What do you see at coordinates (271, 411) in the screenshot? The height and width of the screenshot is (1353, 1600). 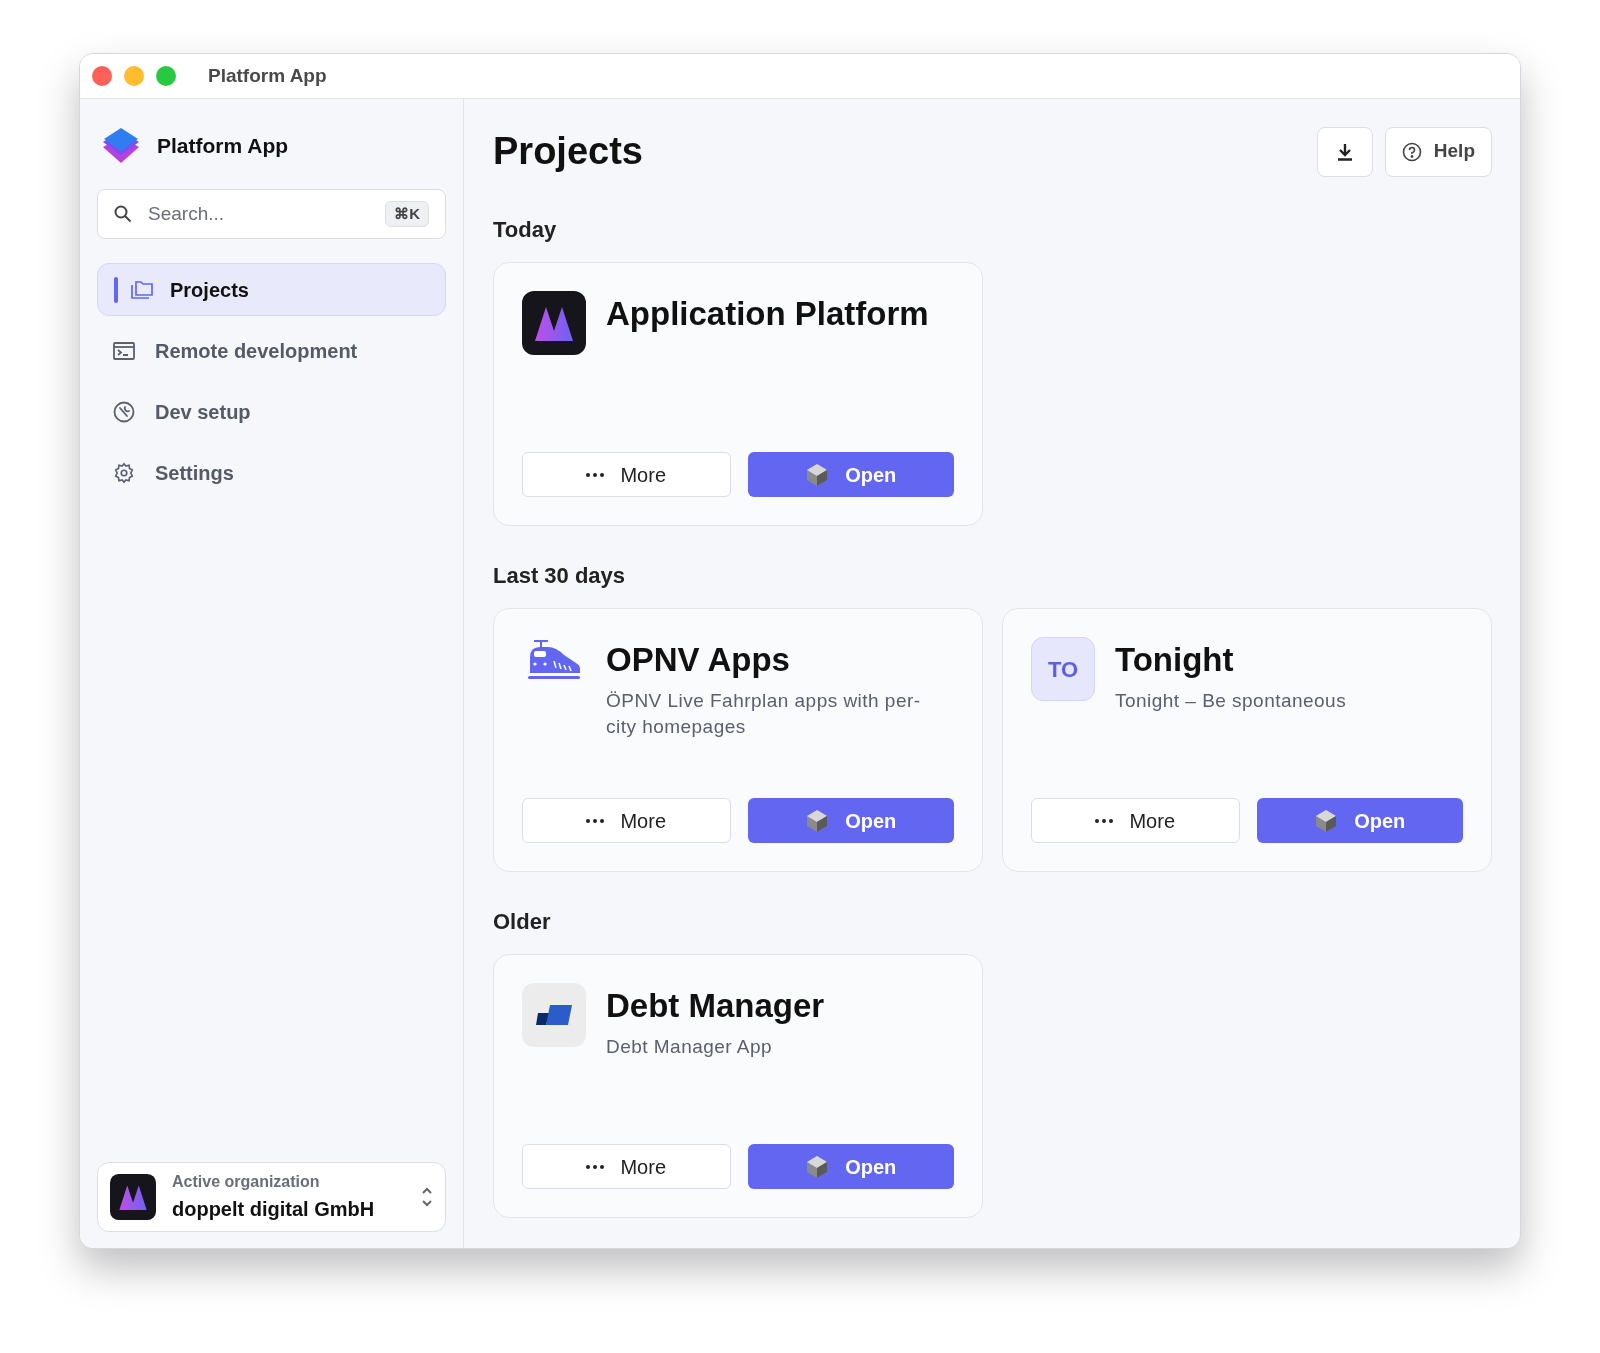 I see `nav-item: Dev setup` at bounding box center [271, 411].